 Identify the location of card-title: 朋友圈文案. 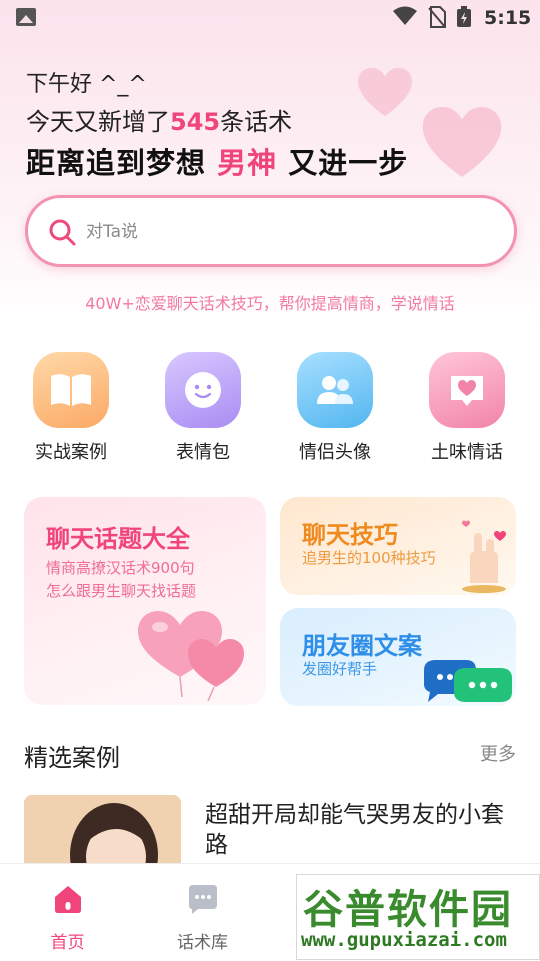
(362, 646).